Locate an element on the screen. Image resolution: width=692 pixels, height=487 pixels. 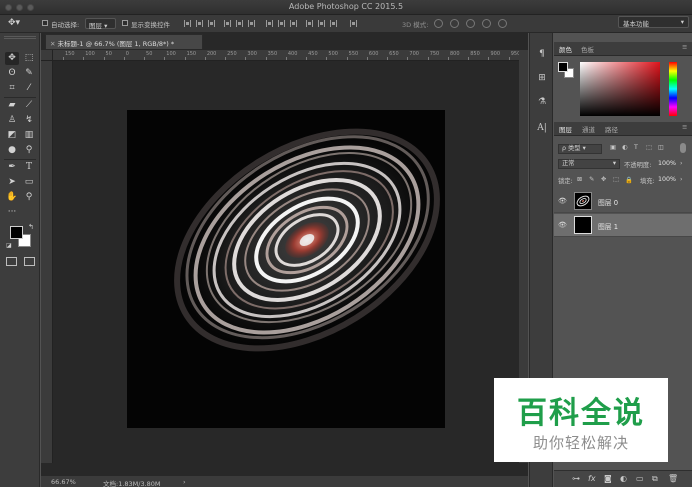
filter-adjustment-icon: ◐ is located at coordinates (625, 147).